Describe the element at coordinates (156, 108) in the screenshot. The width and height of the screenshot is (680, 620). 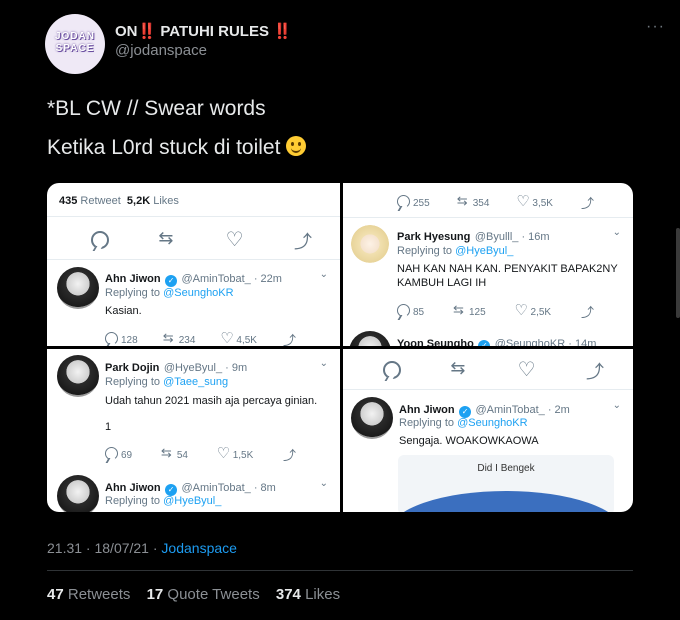
I see `tweet-text-line-1: *BL CW // Swear words` at that location.